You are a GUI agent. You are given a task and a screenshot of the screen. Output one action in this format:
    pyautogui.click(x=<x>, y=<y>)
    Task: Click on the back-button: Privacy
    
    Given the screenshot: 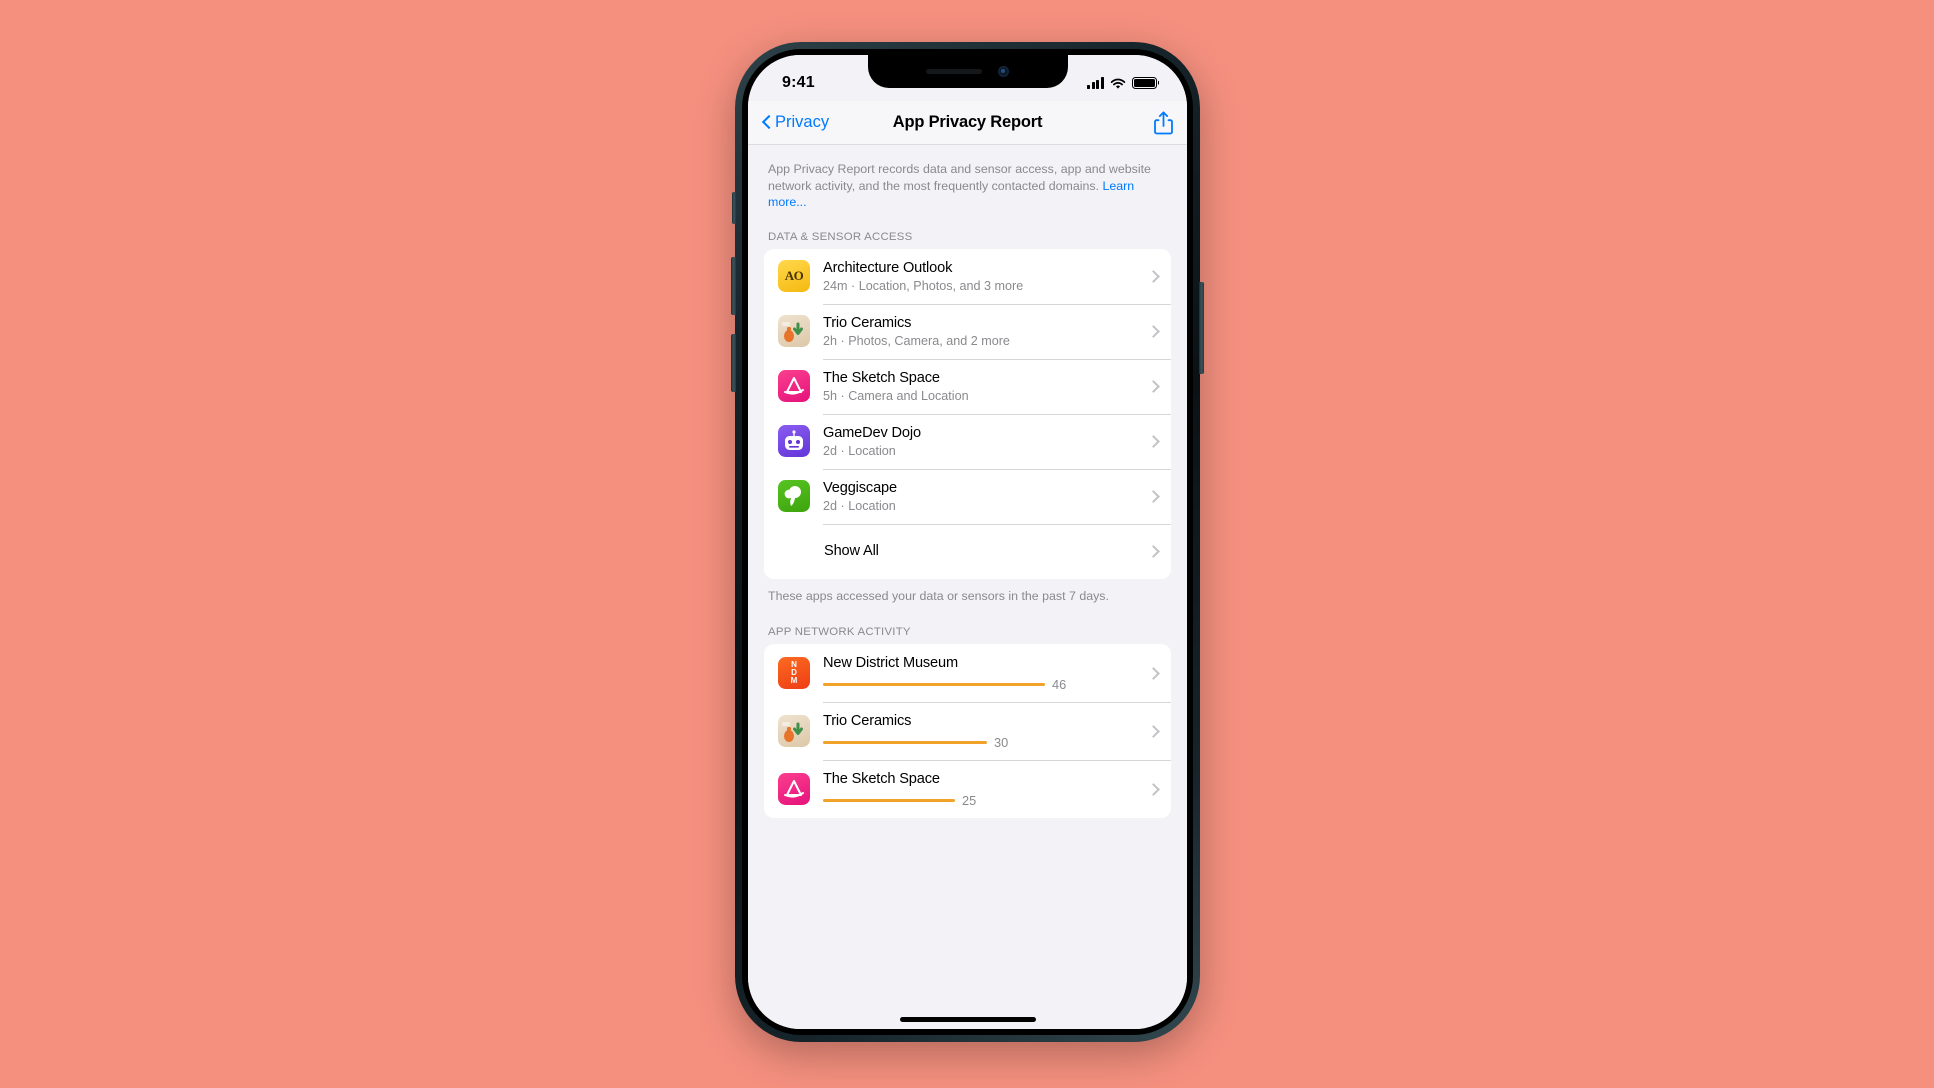 What is the action you would take?
    pyautogui.click(x=808, y=122)
    